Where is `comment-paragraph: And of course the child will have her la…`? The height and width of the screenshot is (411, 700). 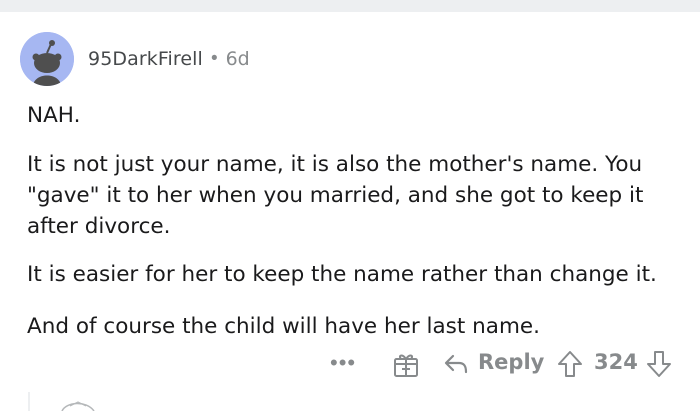 comment-paragraph: And of course the child will have her la… is located at coordinates (283, 326).